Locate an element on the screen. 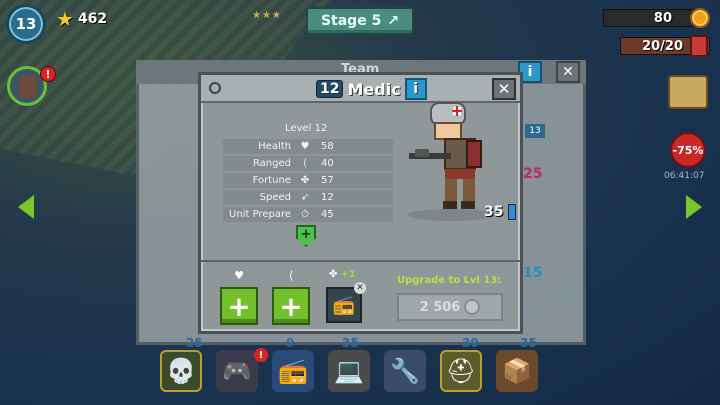 This screenshot has height=405, width=720. divider is located at coordinates (360, 261).